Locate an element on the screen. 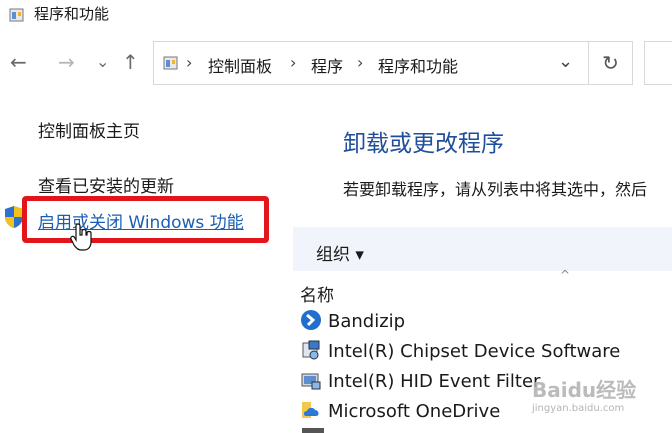 The image size is (672, 433). back-button: ← is located at coordinates (18, 62).